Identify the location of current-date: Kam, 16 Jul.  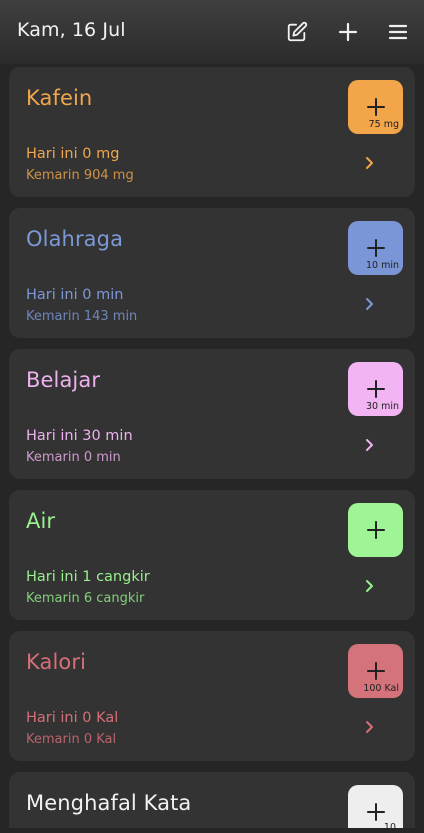
(71, 30).